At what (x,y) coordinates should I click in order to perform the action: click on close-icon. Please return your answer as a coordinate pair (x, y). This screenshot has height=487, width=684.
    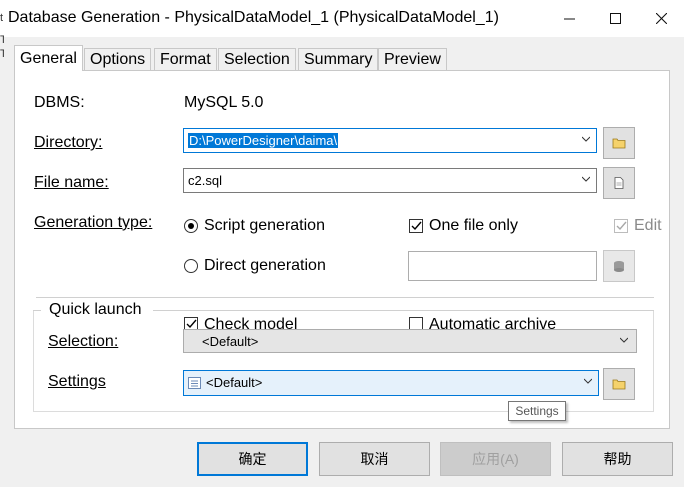
    Looking at the image, I should click on (661, 18).